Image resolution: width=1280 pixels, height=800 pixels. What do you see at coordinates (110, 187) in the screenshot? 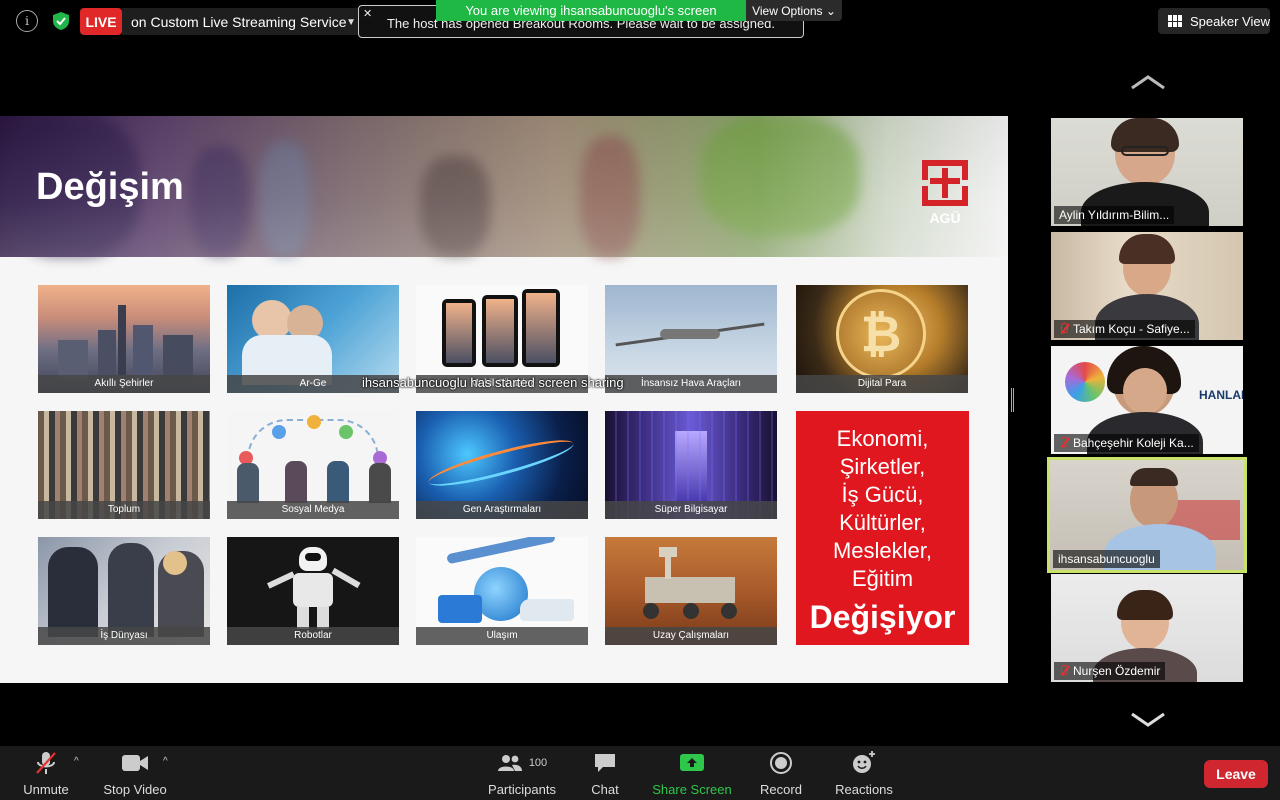
I see `slide-title: Değişim` at bounding box center [110, 187].